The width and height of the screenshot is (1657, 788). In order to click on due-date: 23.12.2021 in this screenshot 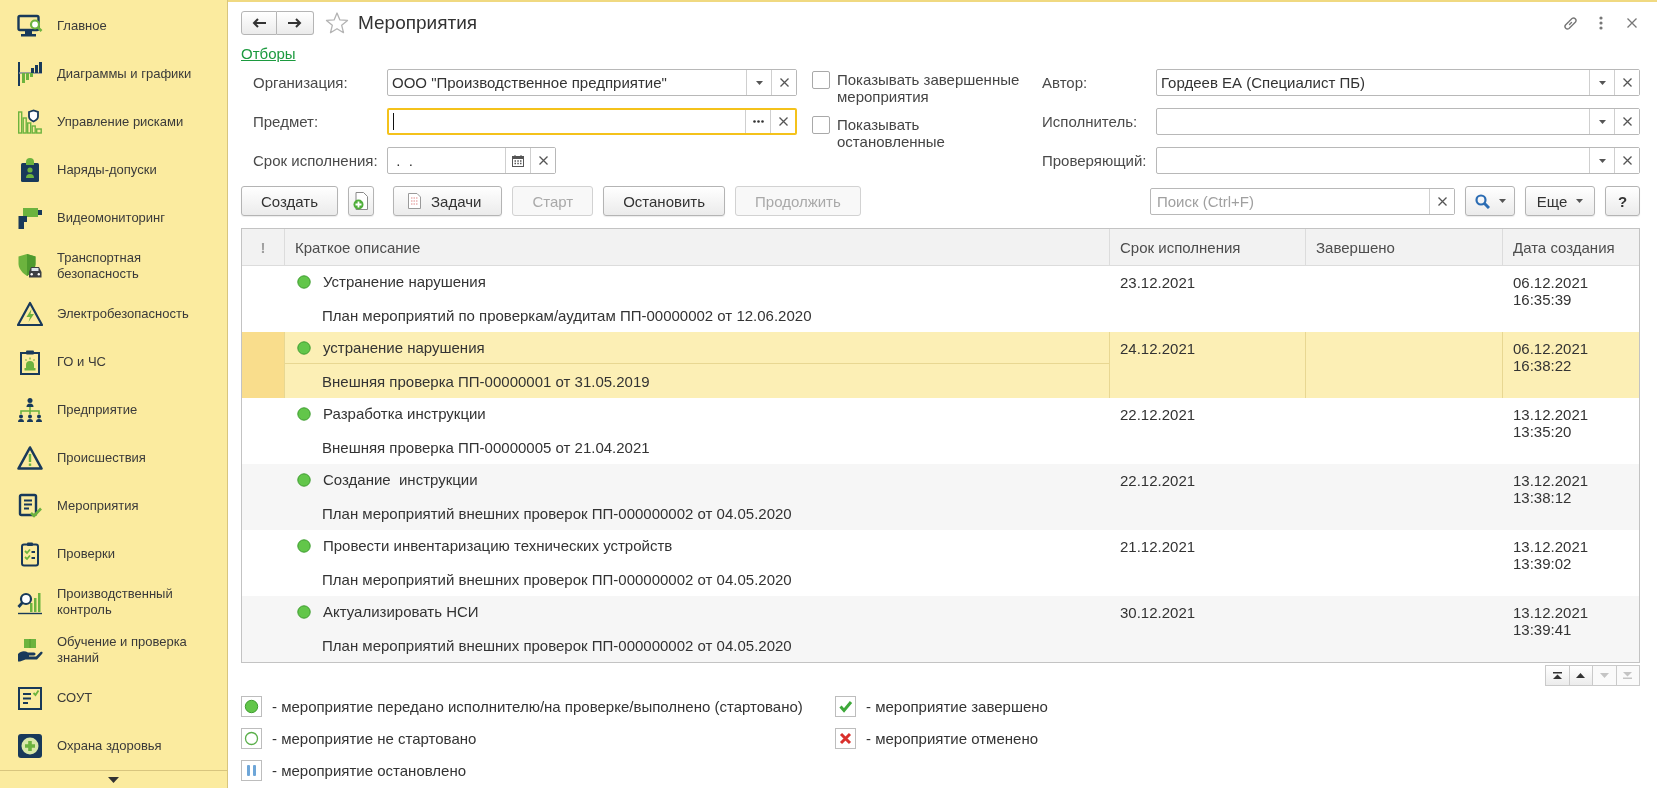, I will do `click(1158, 282)`.